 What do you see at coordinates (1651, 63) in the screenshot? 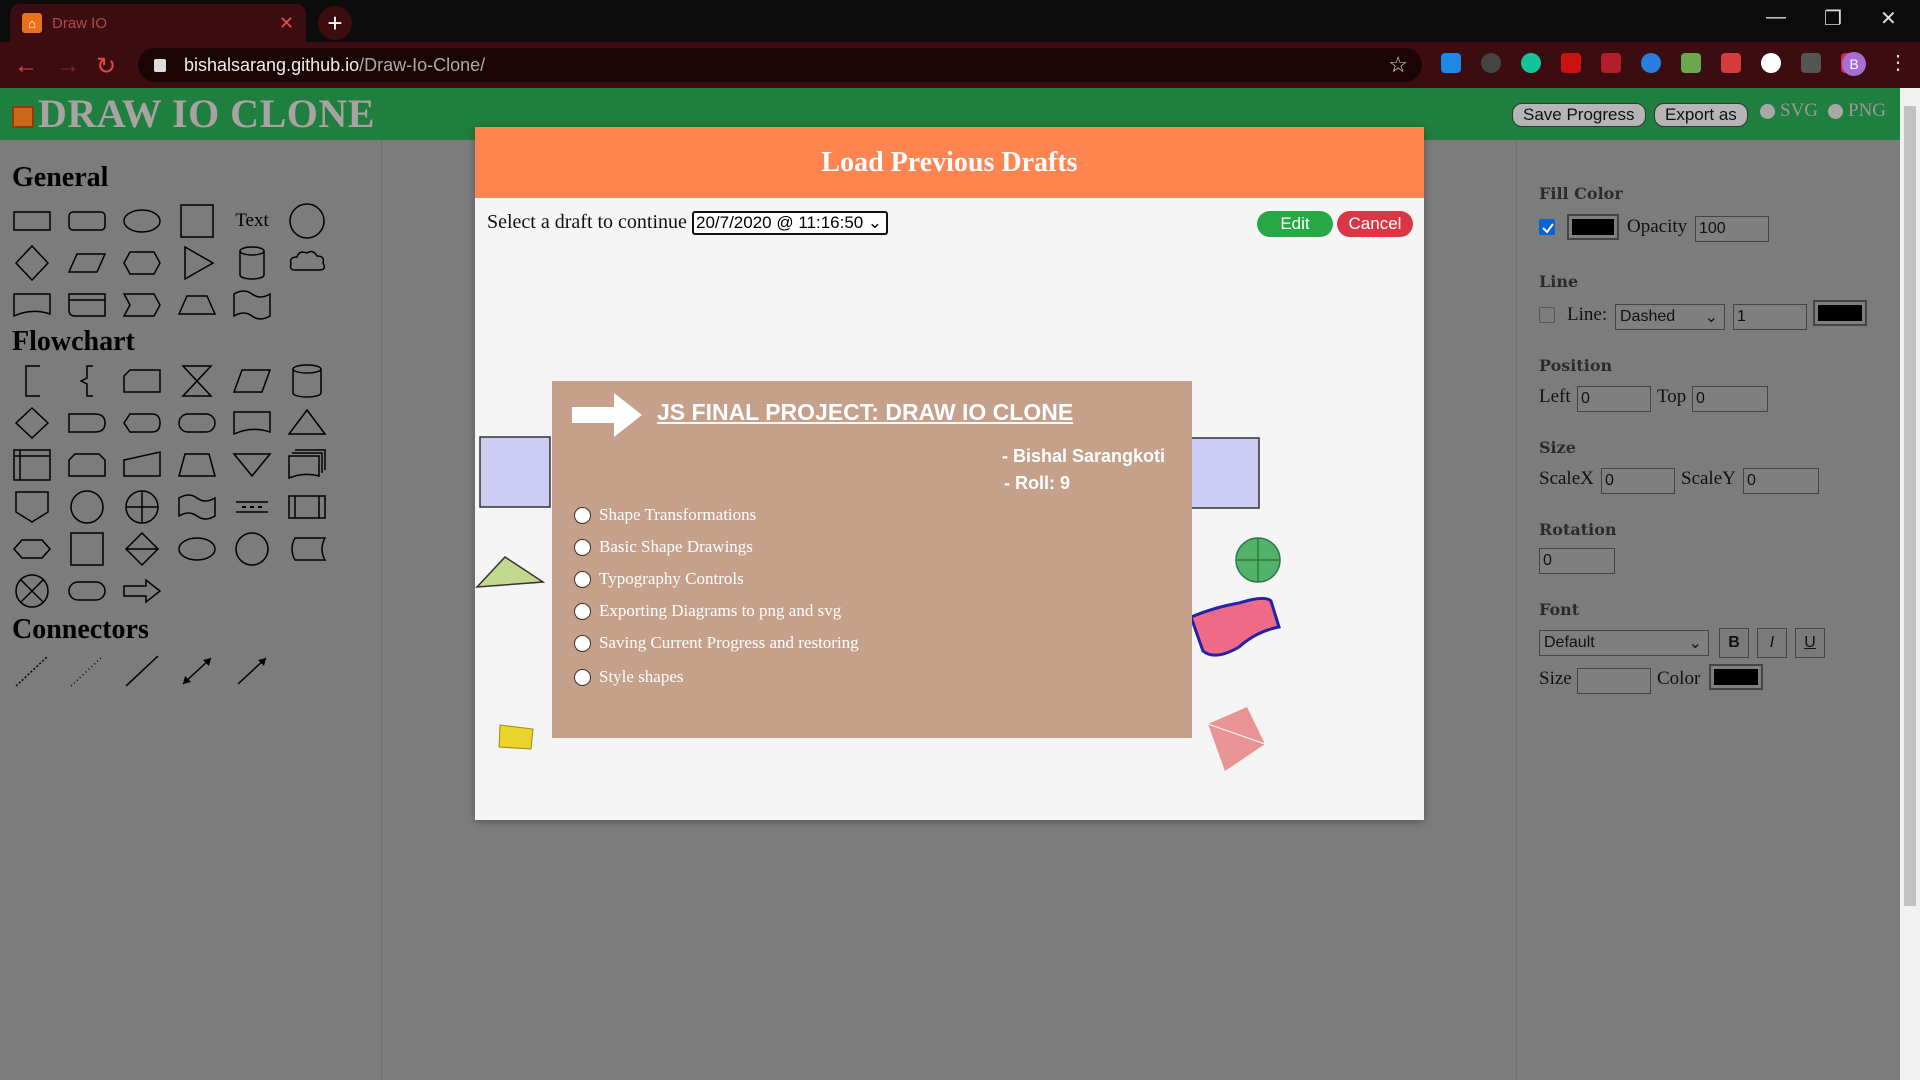
I see `extension-blue-icon` at bounding box center [1651, 63].